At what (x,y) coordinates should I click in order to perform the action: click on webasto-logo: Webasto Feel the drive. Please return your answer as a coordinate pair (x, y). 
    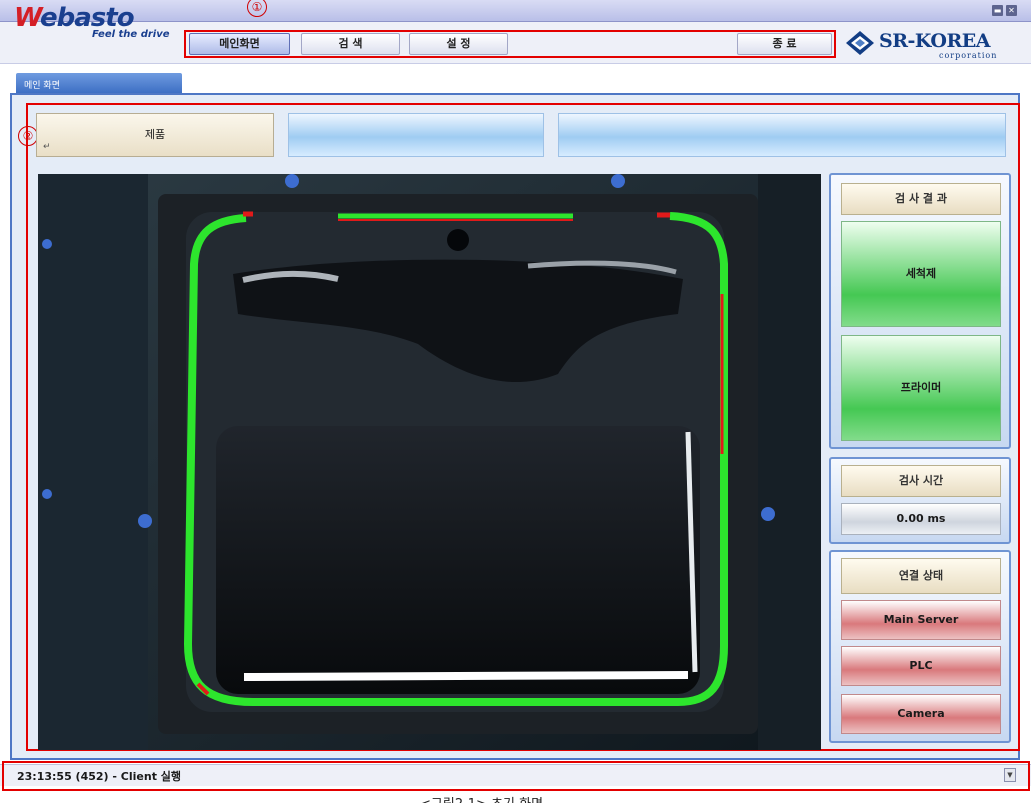
    Looking at the image, I should click on (95, 22).